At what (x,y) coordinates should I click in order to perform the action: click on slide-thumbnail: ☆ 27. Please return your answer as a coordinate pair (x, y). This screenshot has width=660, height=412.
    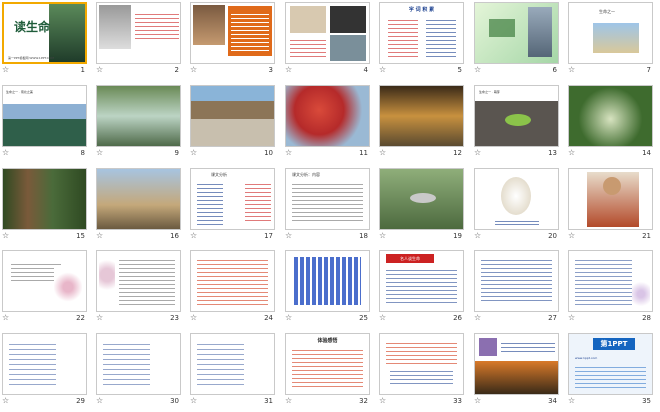
    Looking at the image, I should click on (519, 288).